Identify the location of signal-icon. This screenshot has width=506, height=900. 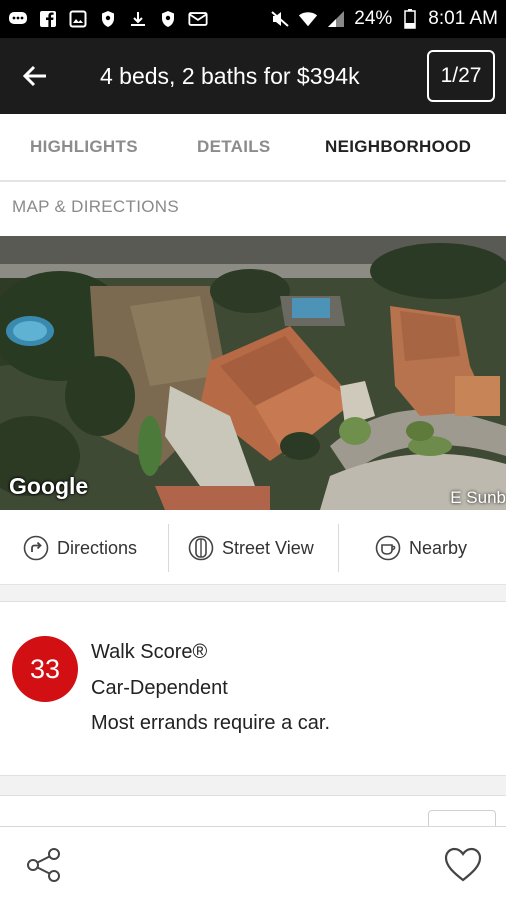
(336, 19).